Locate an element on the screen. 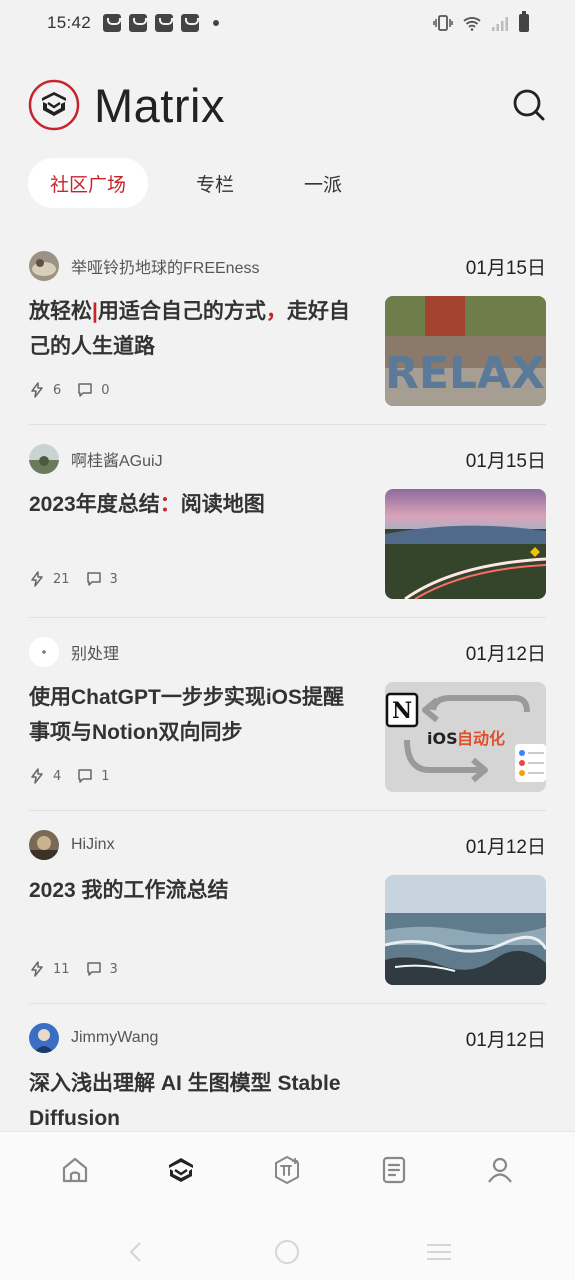  tab-yipai: 一派 is located at coordinates (323, 183).